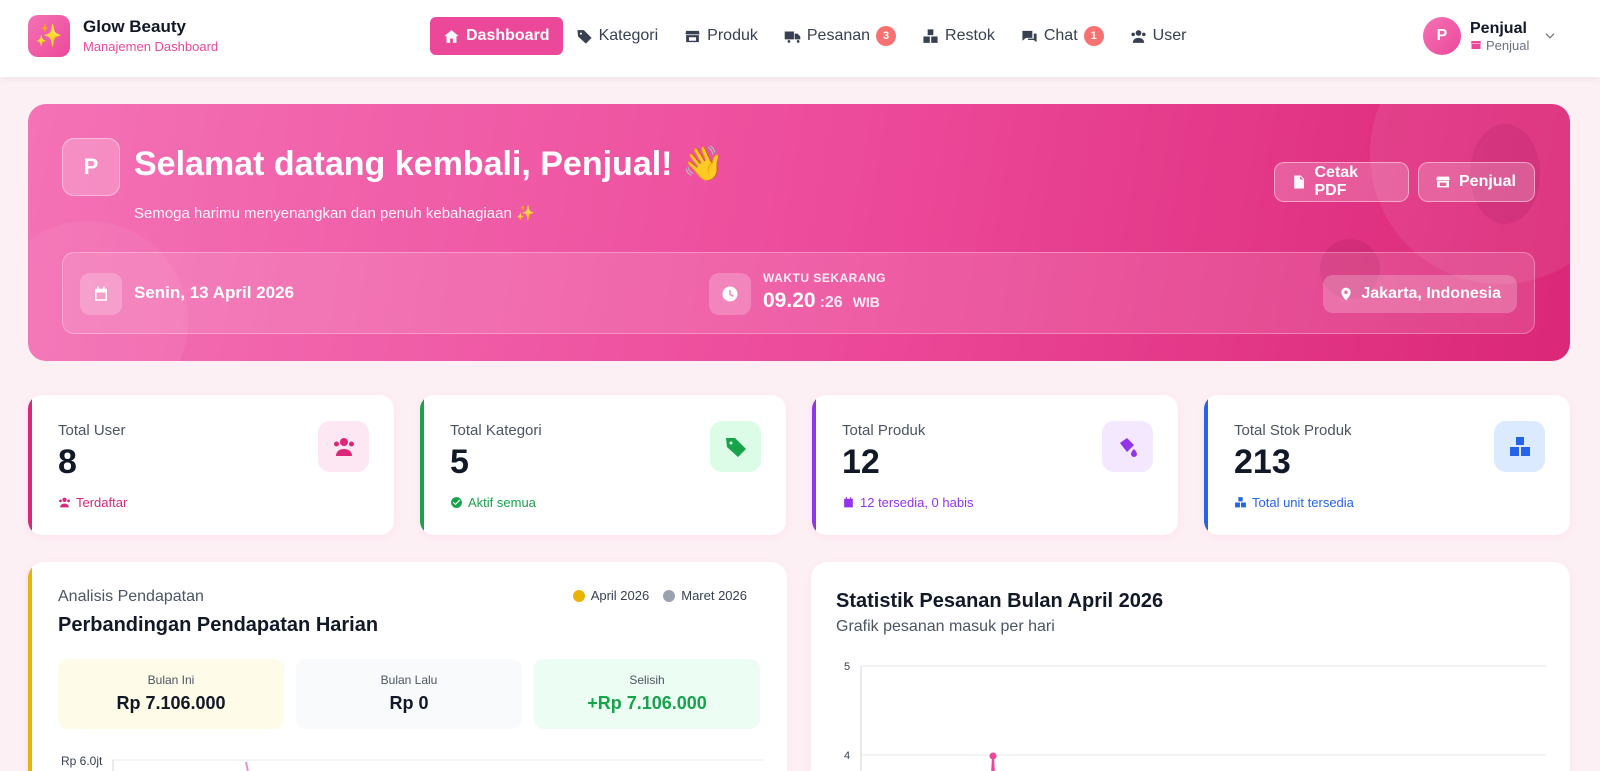  Describe the element at coordinates (211, 465) in the screenshot. I see `stat-card-total-user: Total User 8 Terdaftar` at that location.